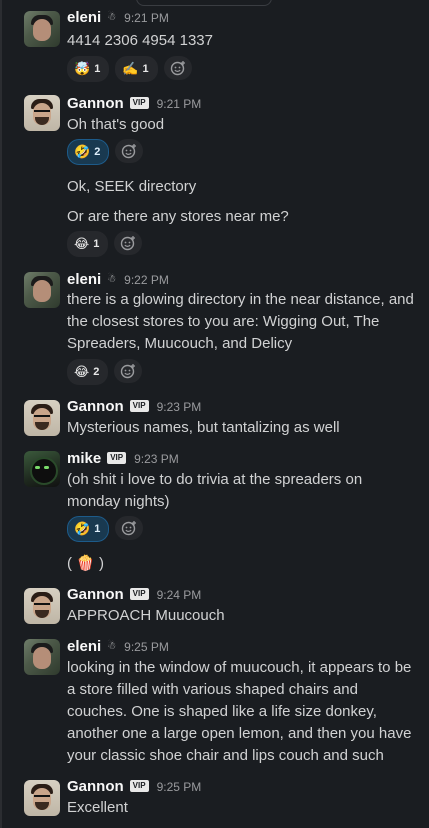 The width and height of the screenshot is (429, 828). What do you see at coordinates (214, 231) in the screenshot?
I see `message-gannon-continuation-2: Or are there any stores near me? 😂 1` at bounding box center [214, 231].